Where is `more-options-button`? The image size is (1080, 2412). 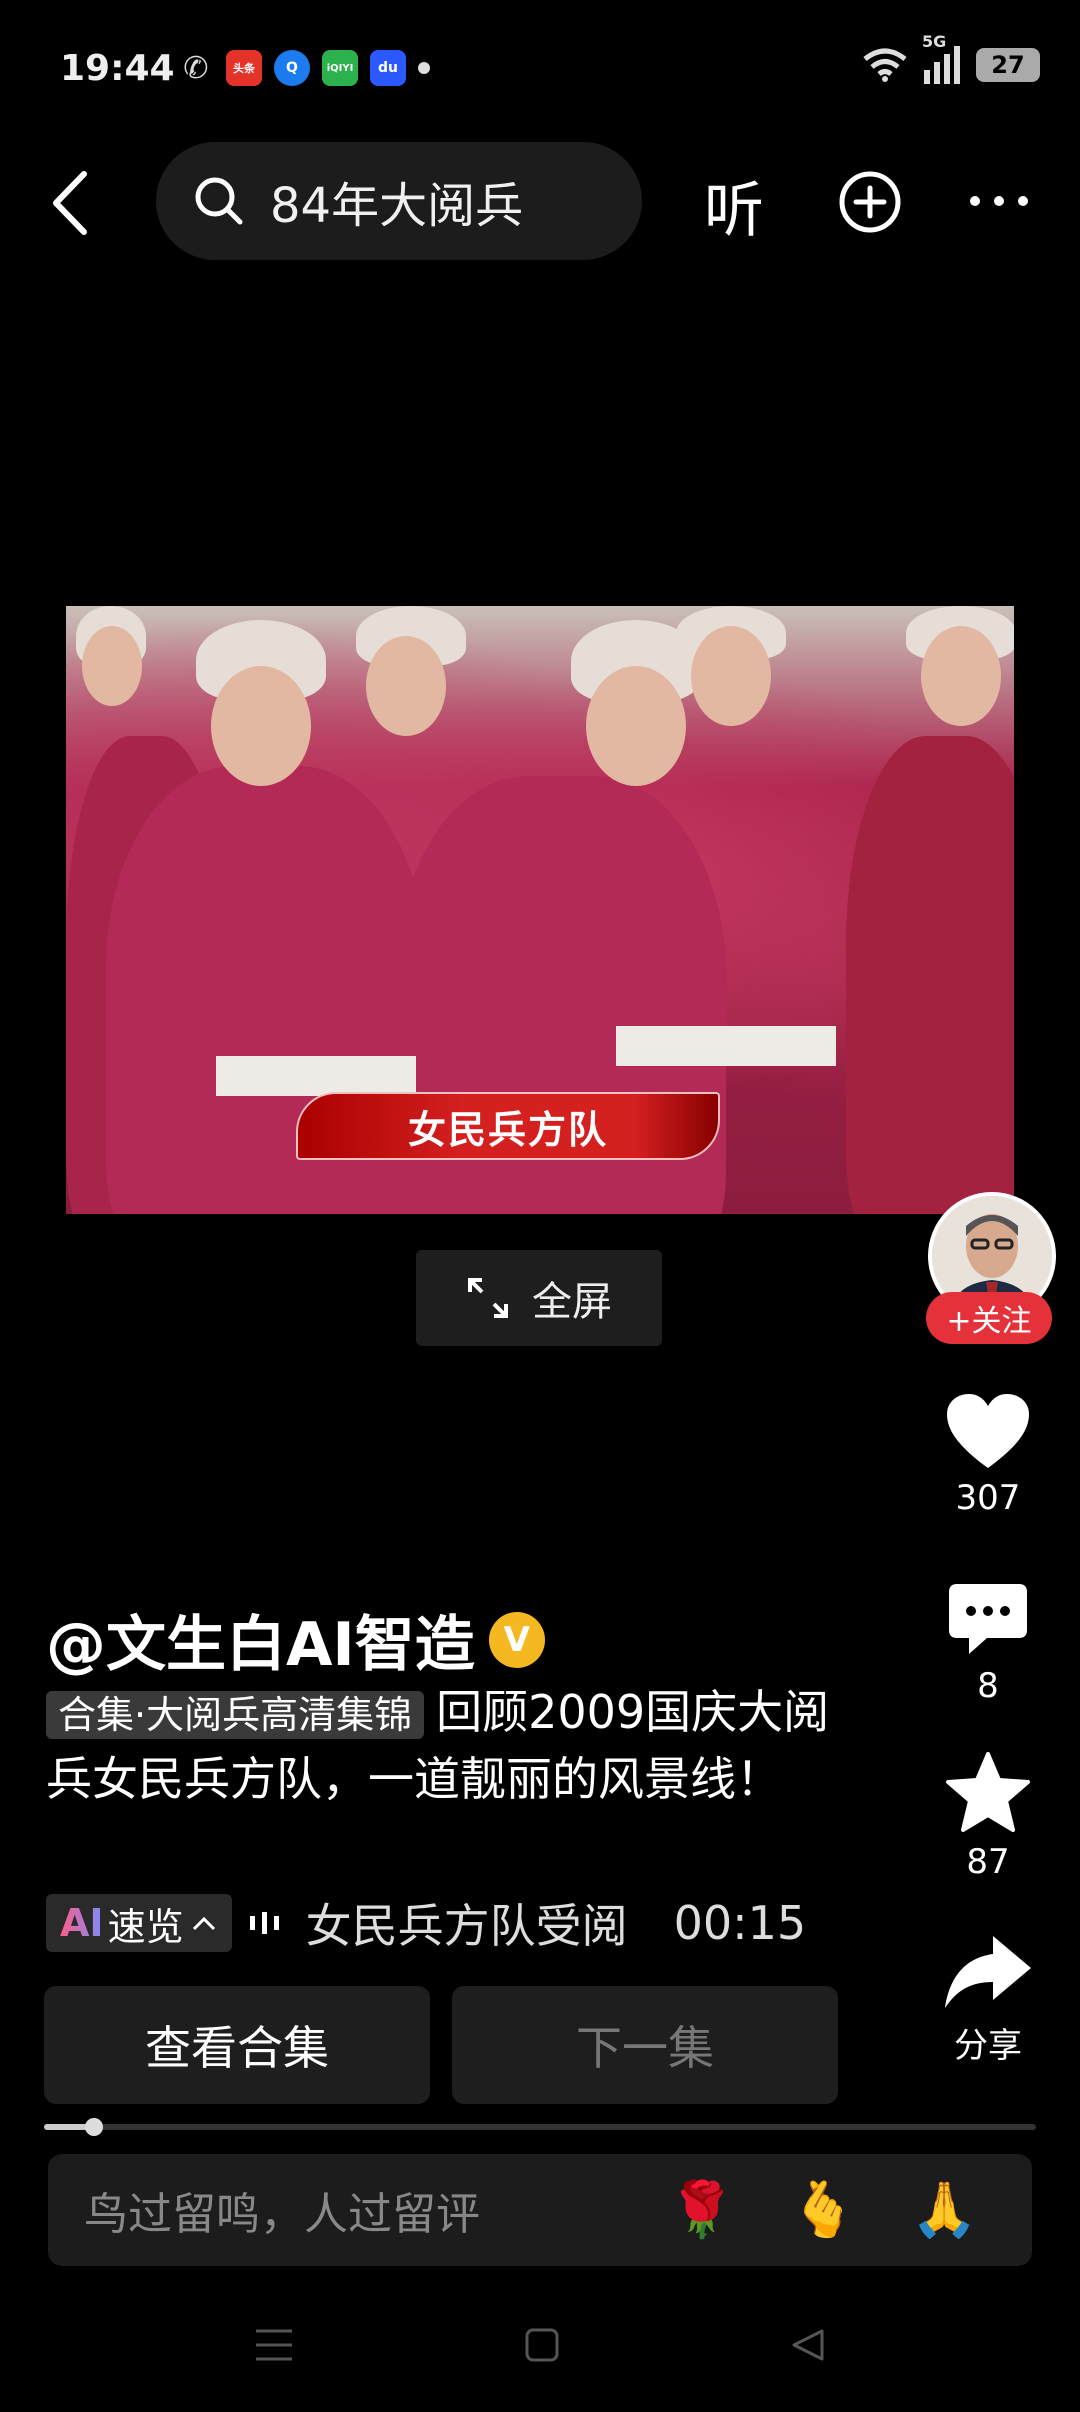 more-options-button is located at coordinates (999, 201).